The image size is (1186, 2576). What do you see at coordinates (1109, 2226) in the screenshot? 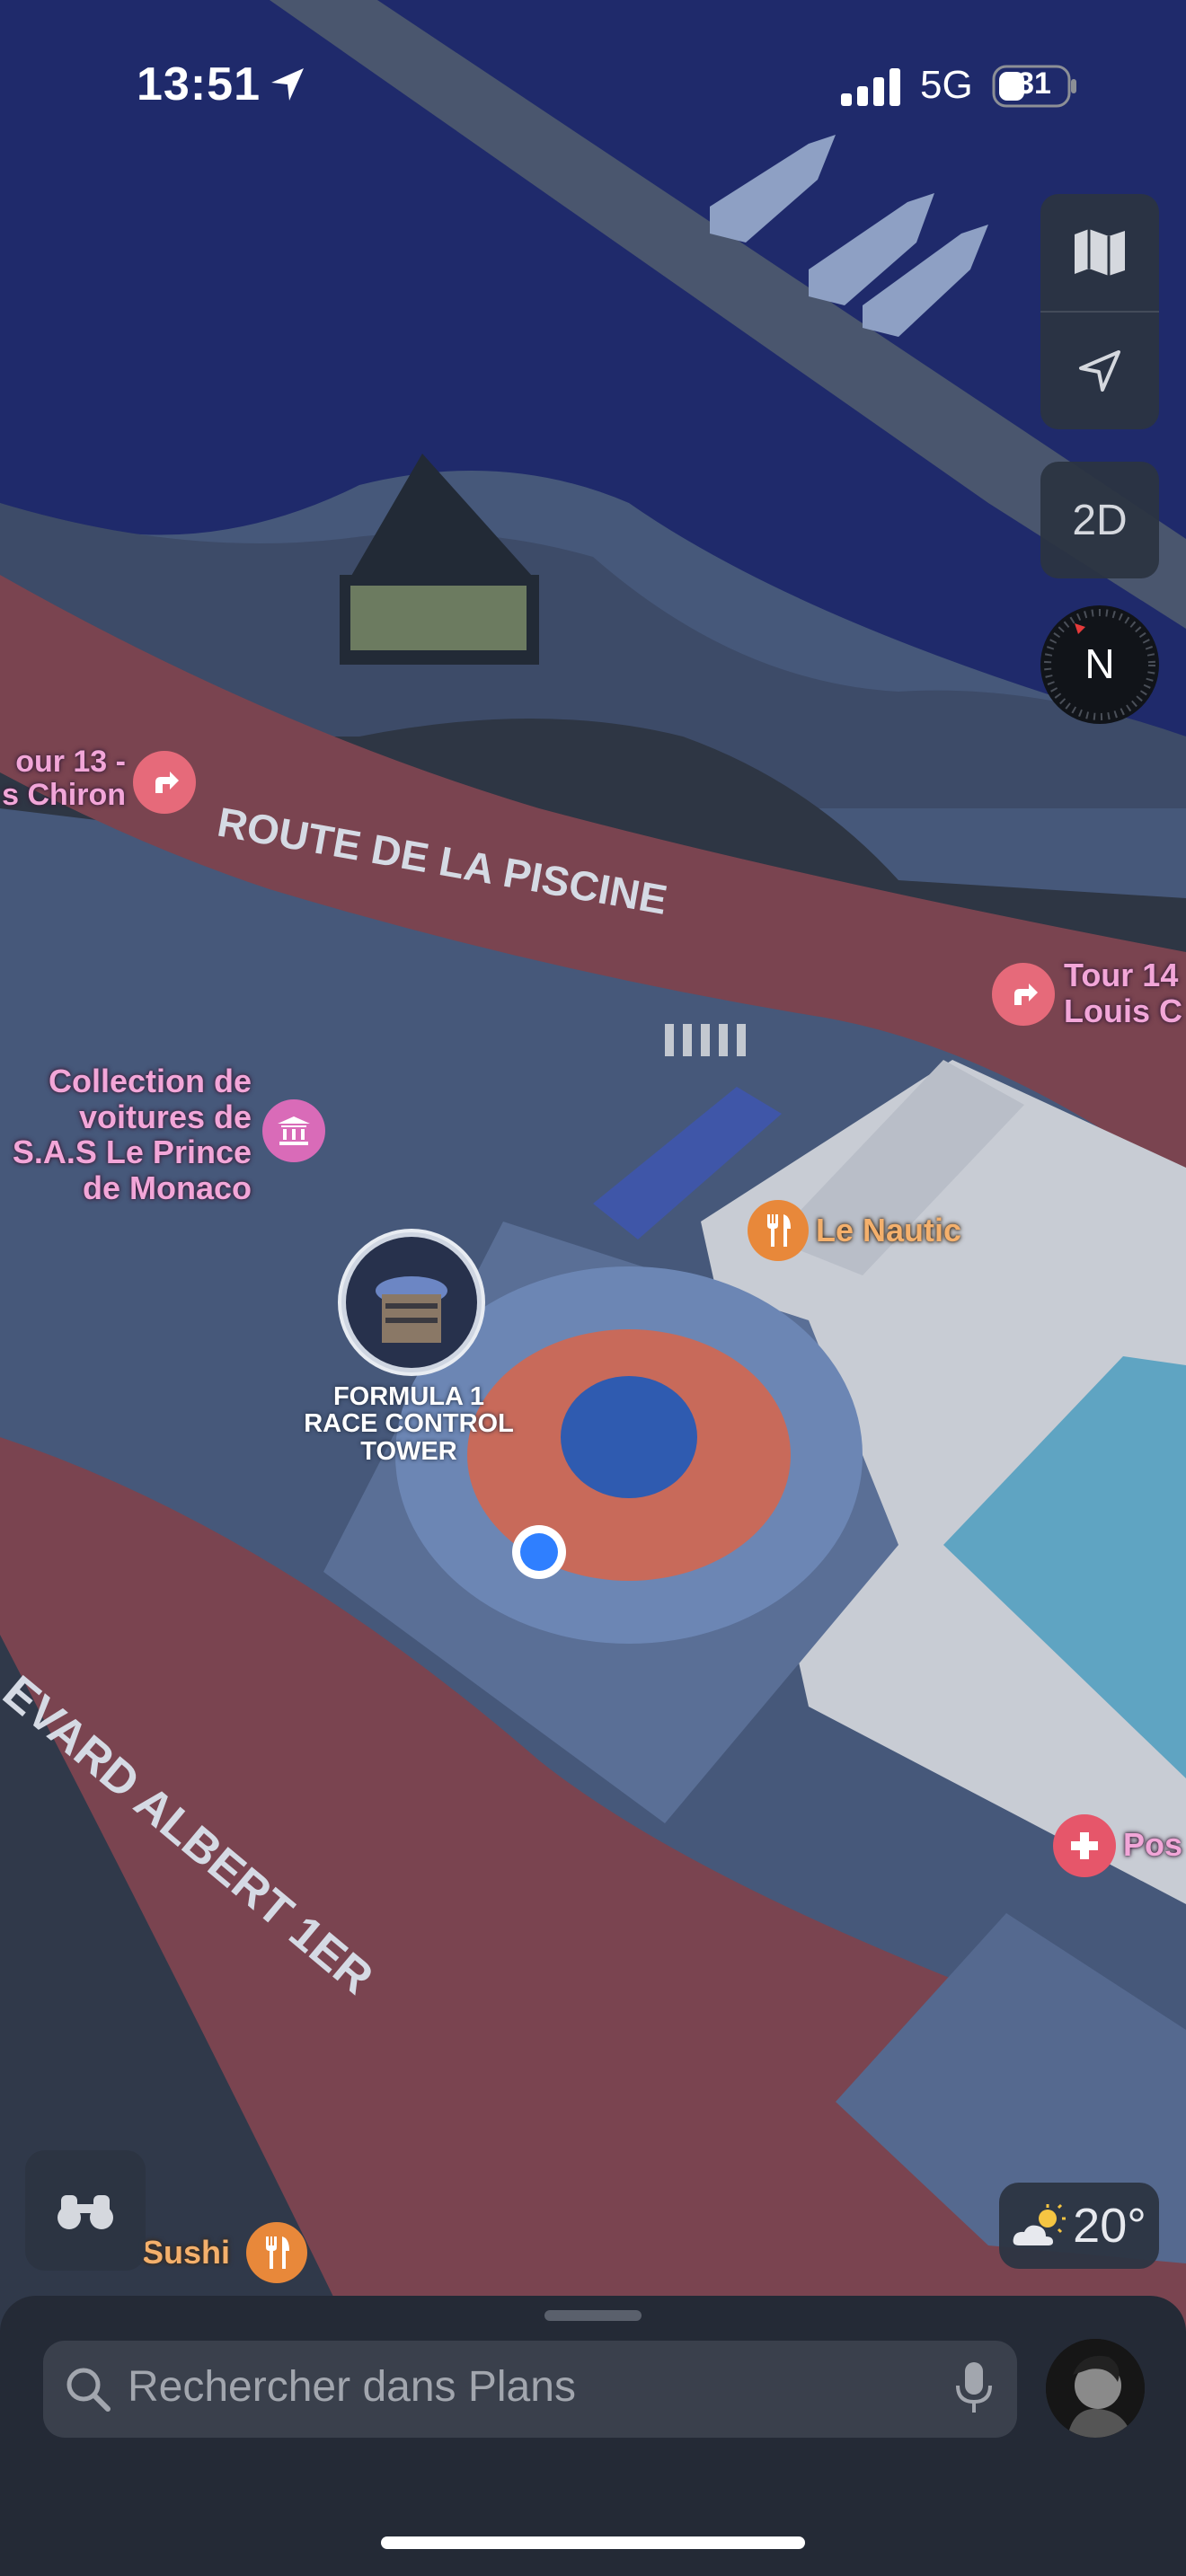
I see `weather-temperature: 20°` at bounding box center [1109, 2226].